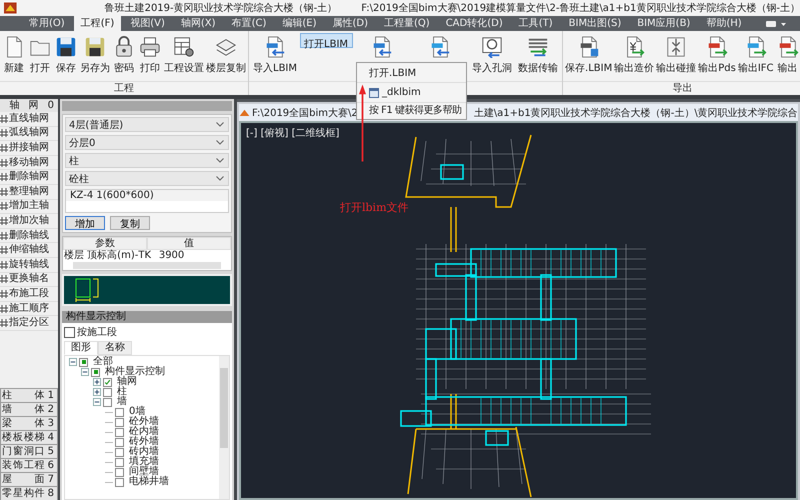  I want to click on menu-tab: 工具(T), so click(536, 23).